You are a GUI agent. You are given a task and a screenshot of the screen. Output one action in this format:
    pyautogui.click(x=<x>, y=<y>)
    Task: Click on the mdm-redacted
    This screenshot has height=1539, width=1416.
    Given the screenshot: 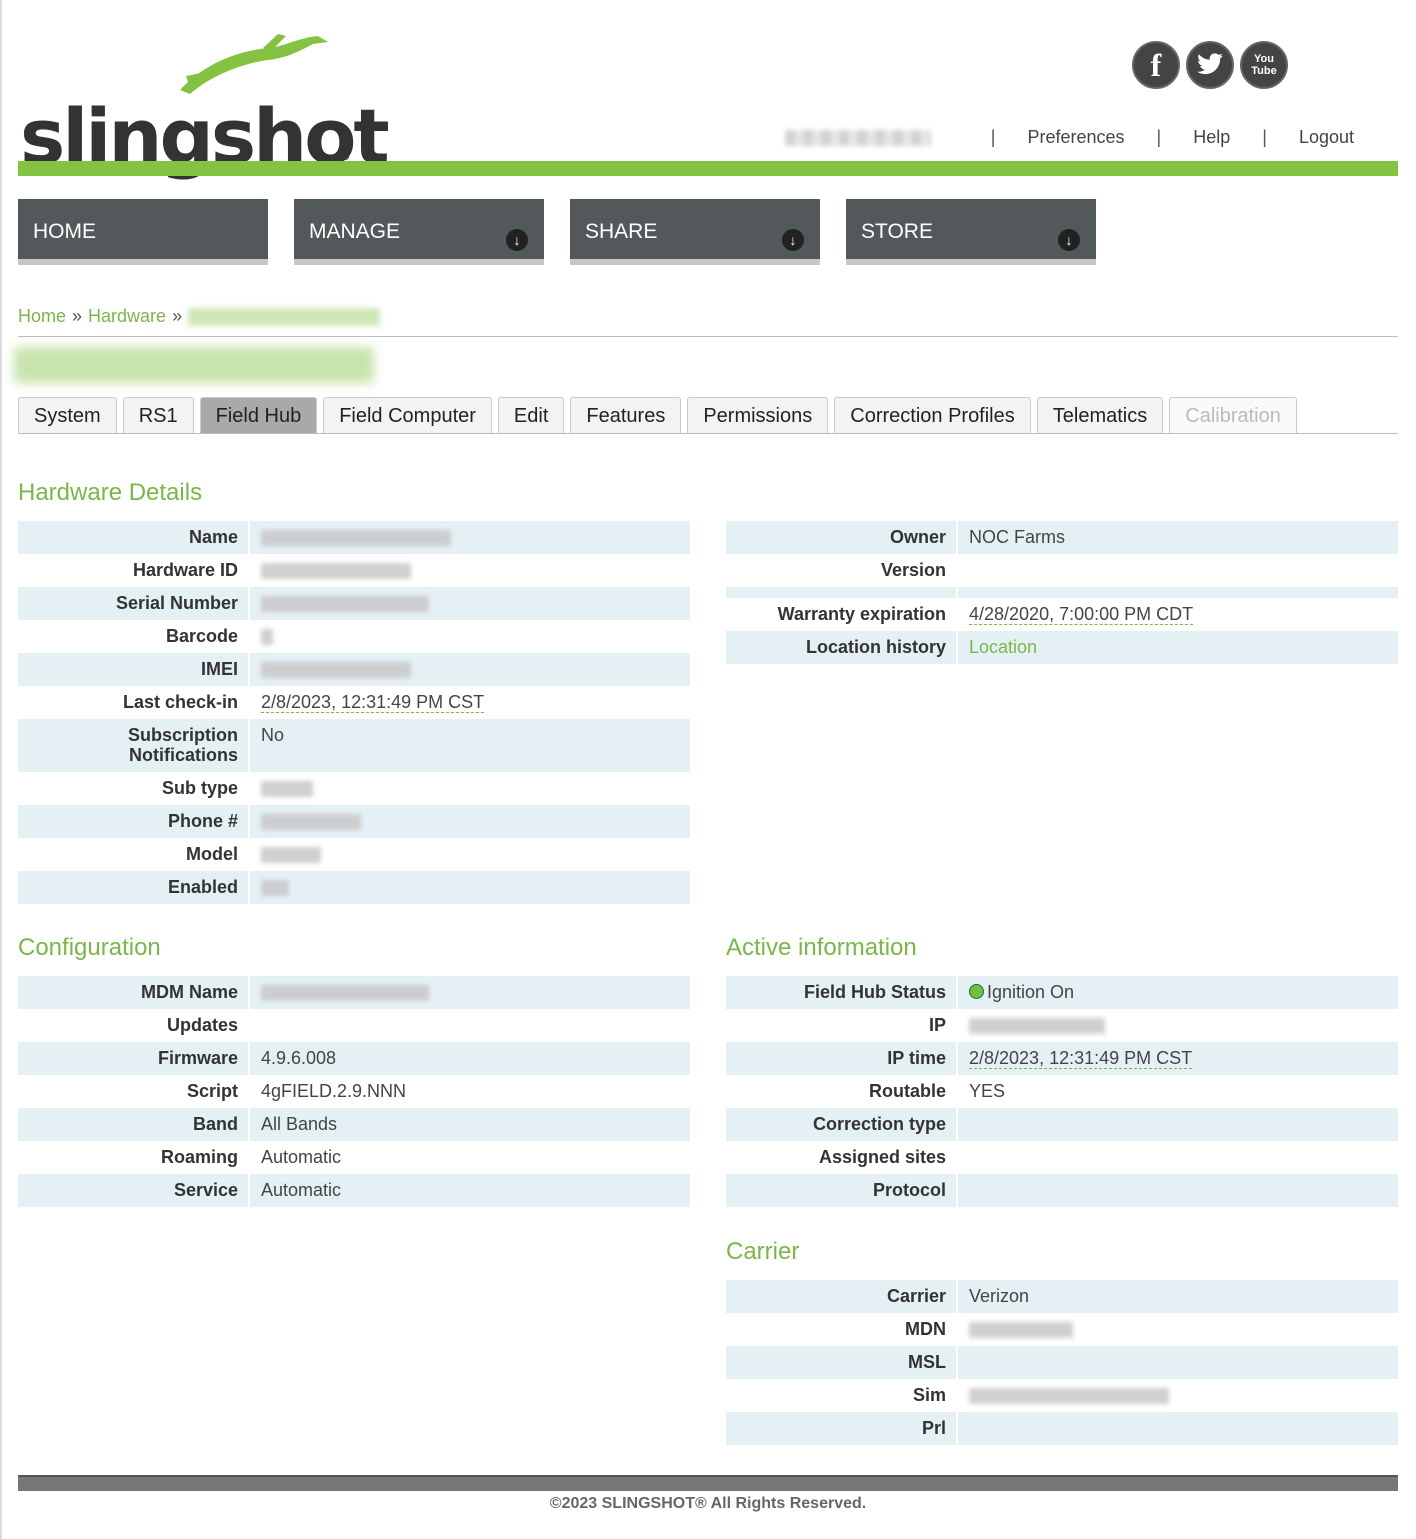 What is the action you would take?
    pyautogui.click(x=345, y=993)
    